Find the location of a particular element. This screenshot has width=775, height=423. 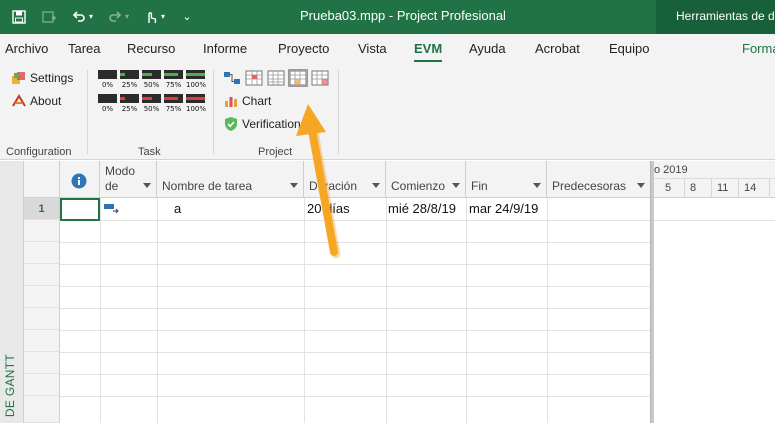

column-header-predecessors: Predecesoras is located at coordinates (599, 179).